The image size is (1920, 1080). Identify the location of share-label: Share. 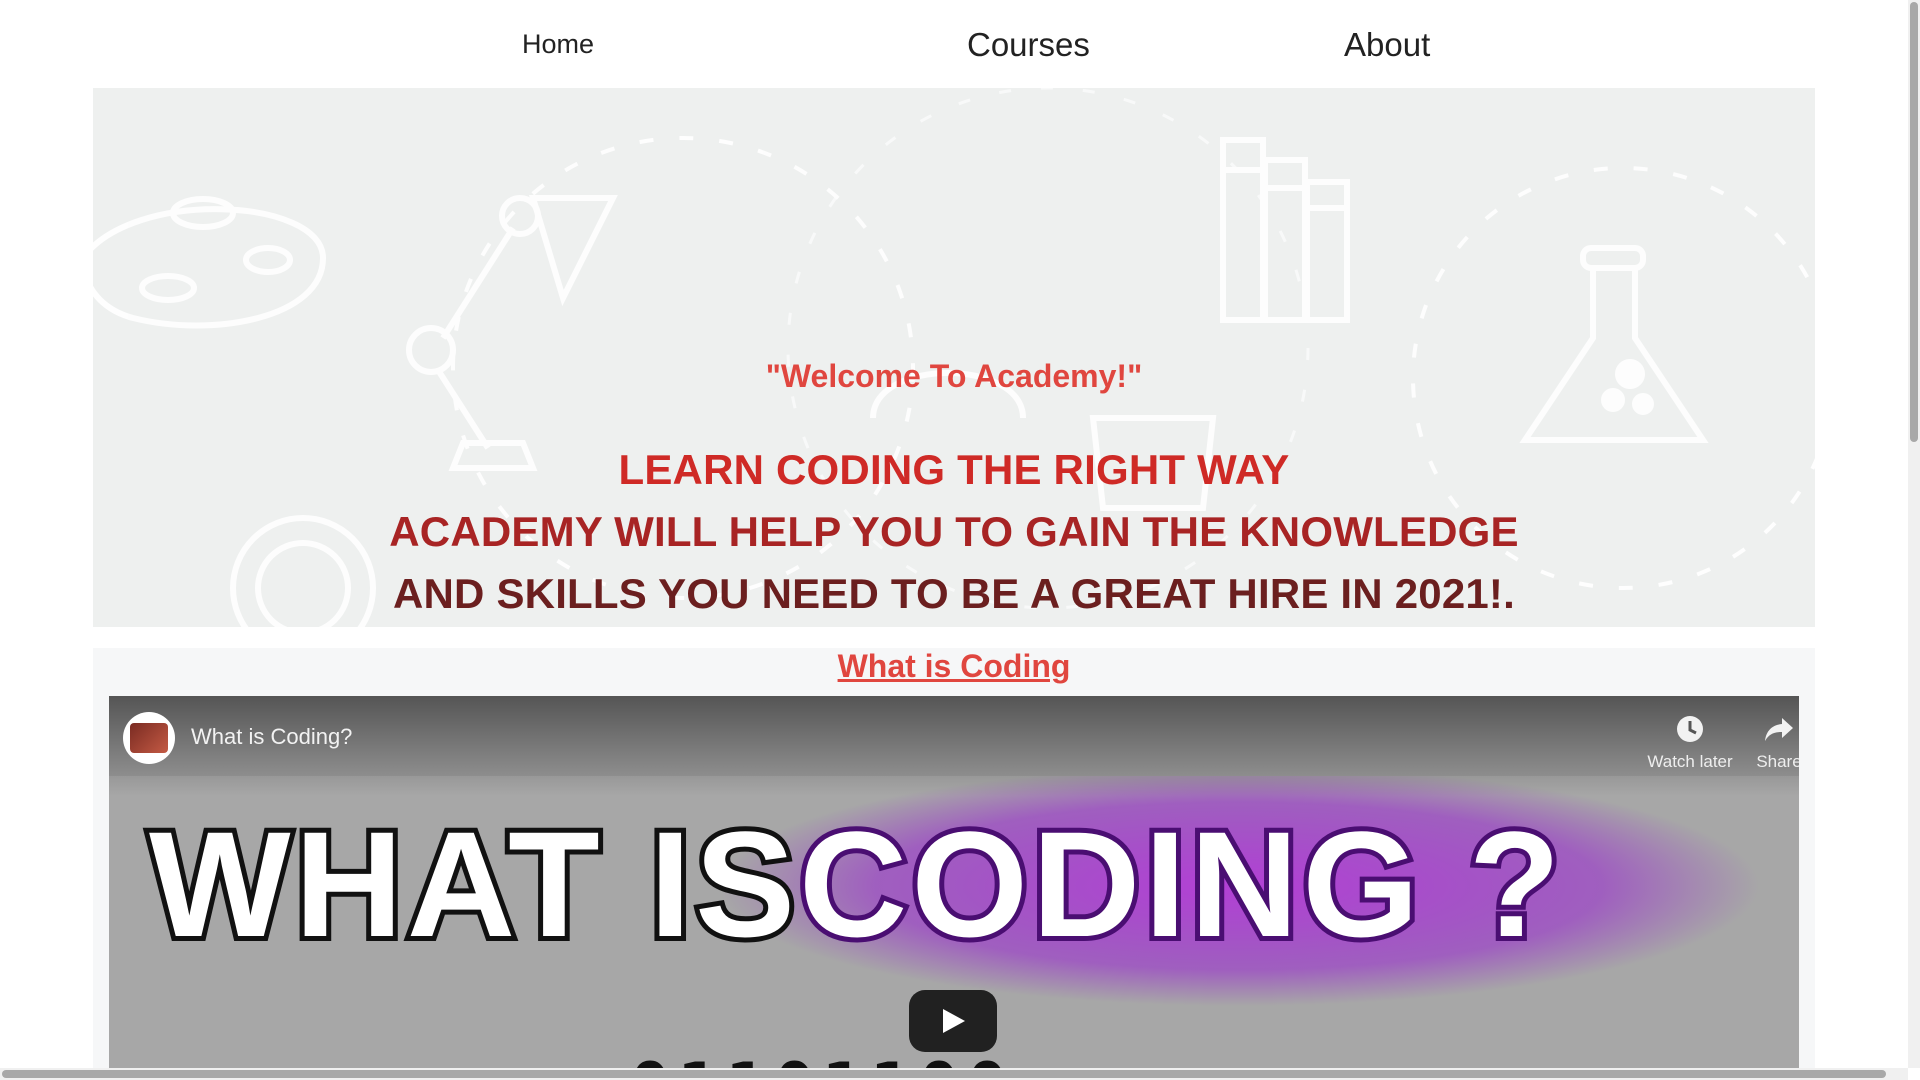
(1777, 761).